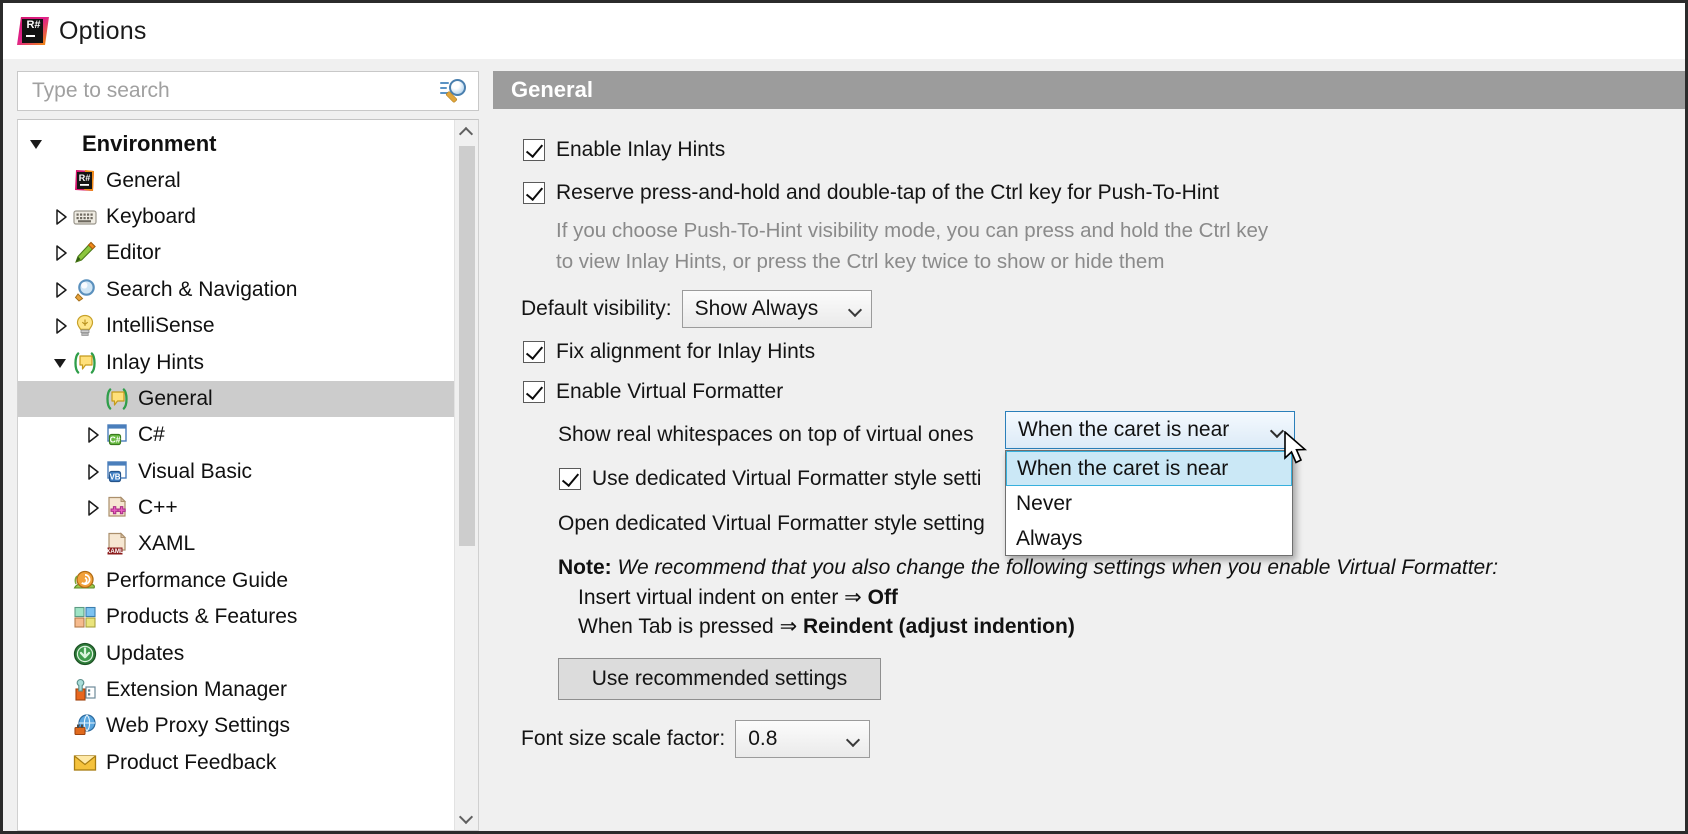 This screenshot has width=1688, height=834. Describe the element at coordinates (236, 326) in the screenshot. I see `sidebar-item-intellisense: IntelliSense` at that location.